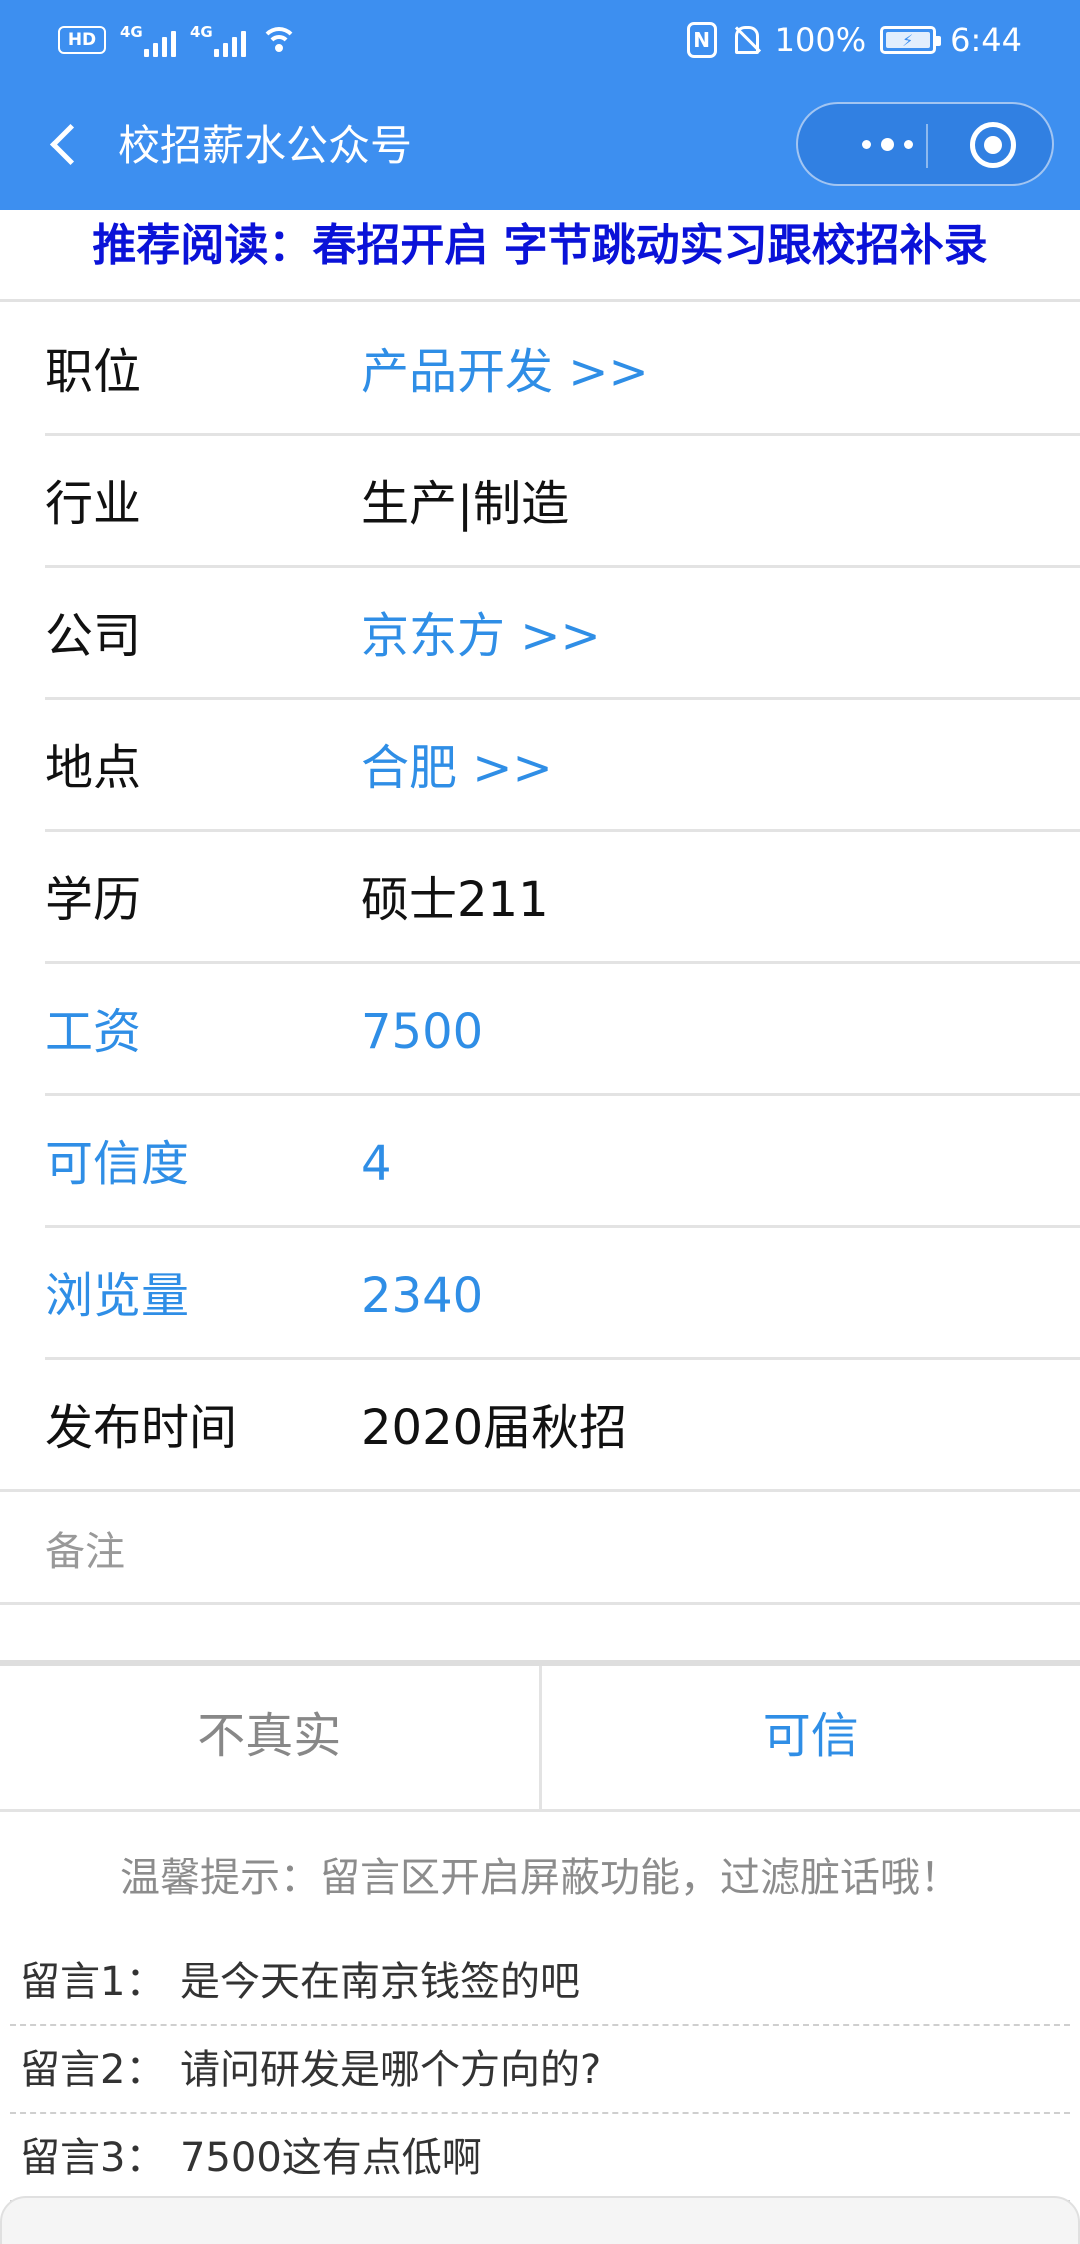 The image size is (1080, 2244). I want to click on row-industry: 行业 生产|制造, so click(562, 502).